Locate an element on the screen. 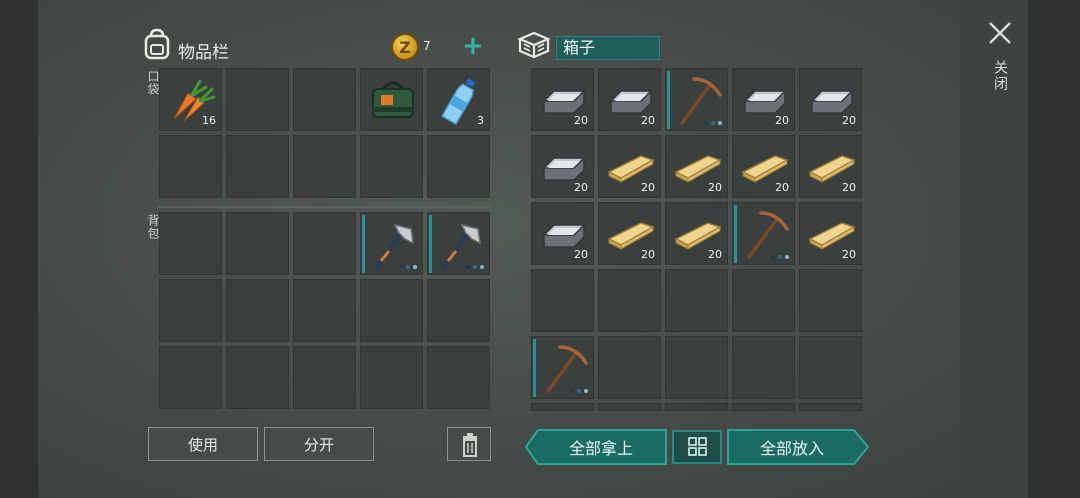 The width and height of the screenshot is (1080, 498). supply-bag-icon is located at coordinates (393, 99).